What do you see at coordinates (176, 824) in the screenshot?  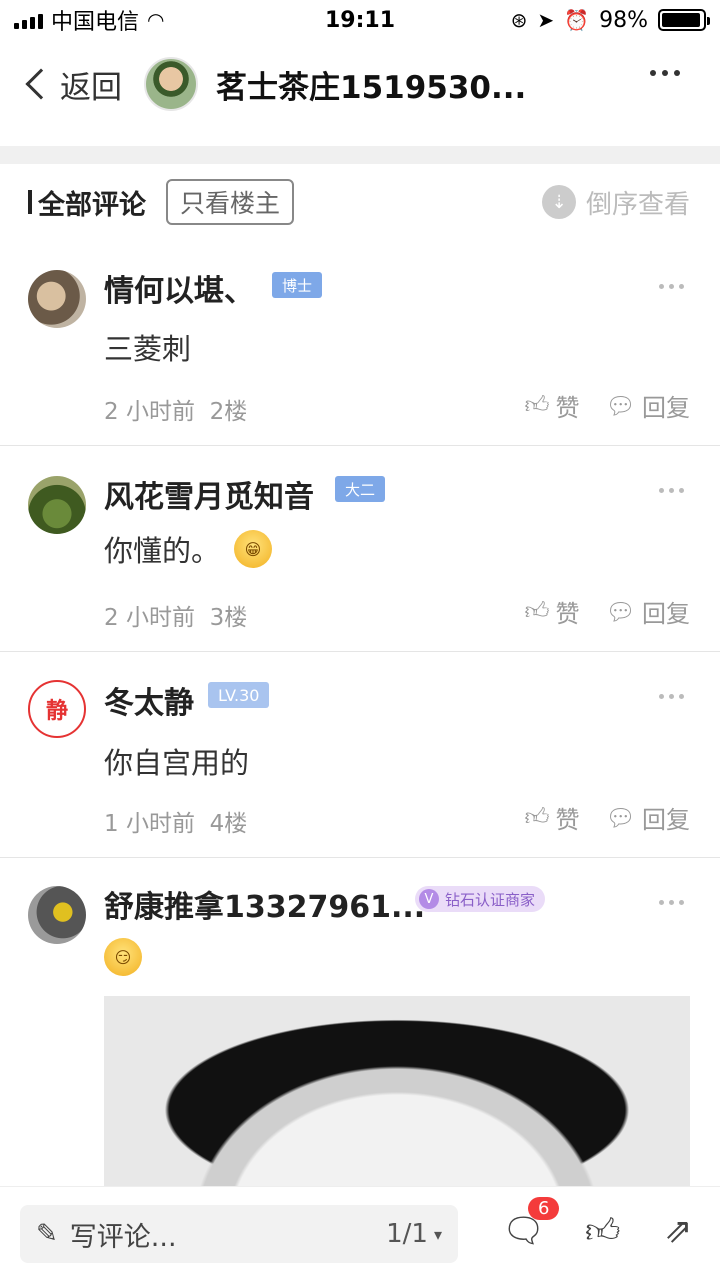 I see `comment-meta: 1 小时前 4楼` at bounding box center [176, 824].